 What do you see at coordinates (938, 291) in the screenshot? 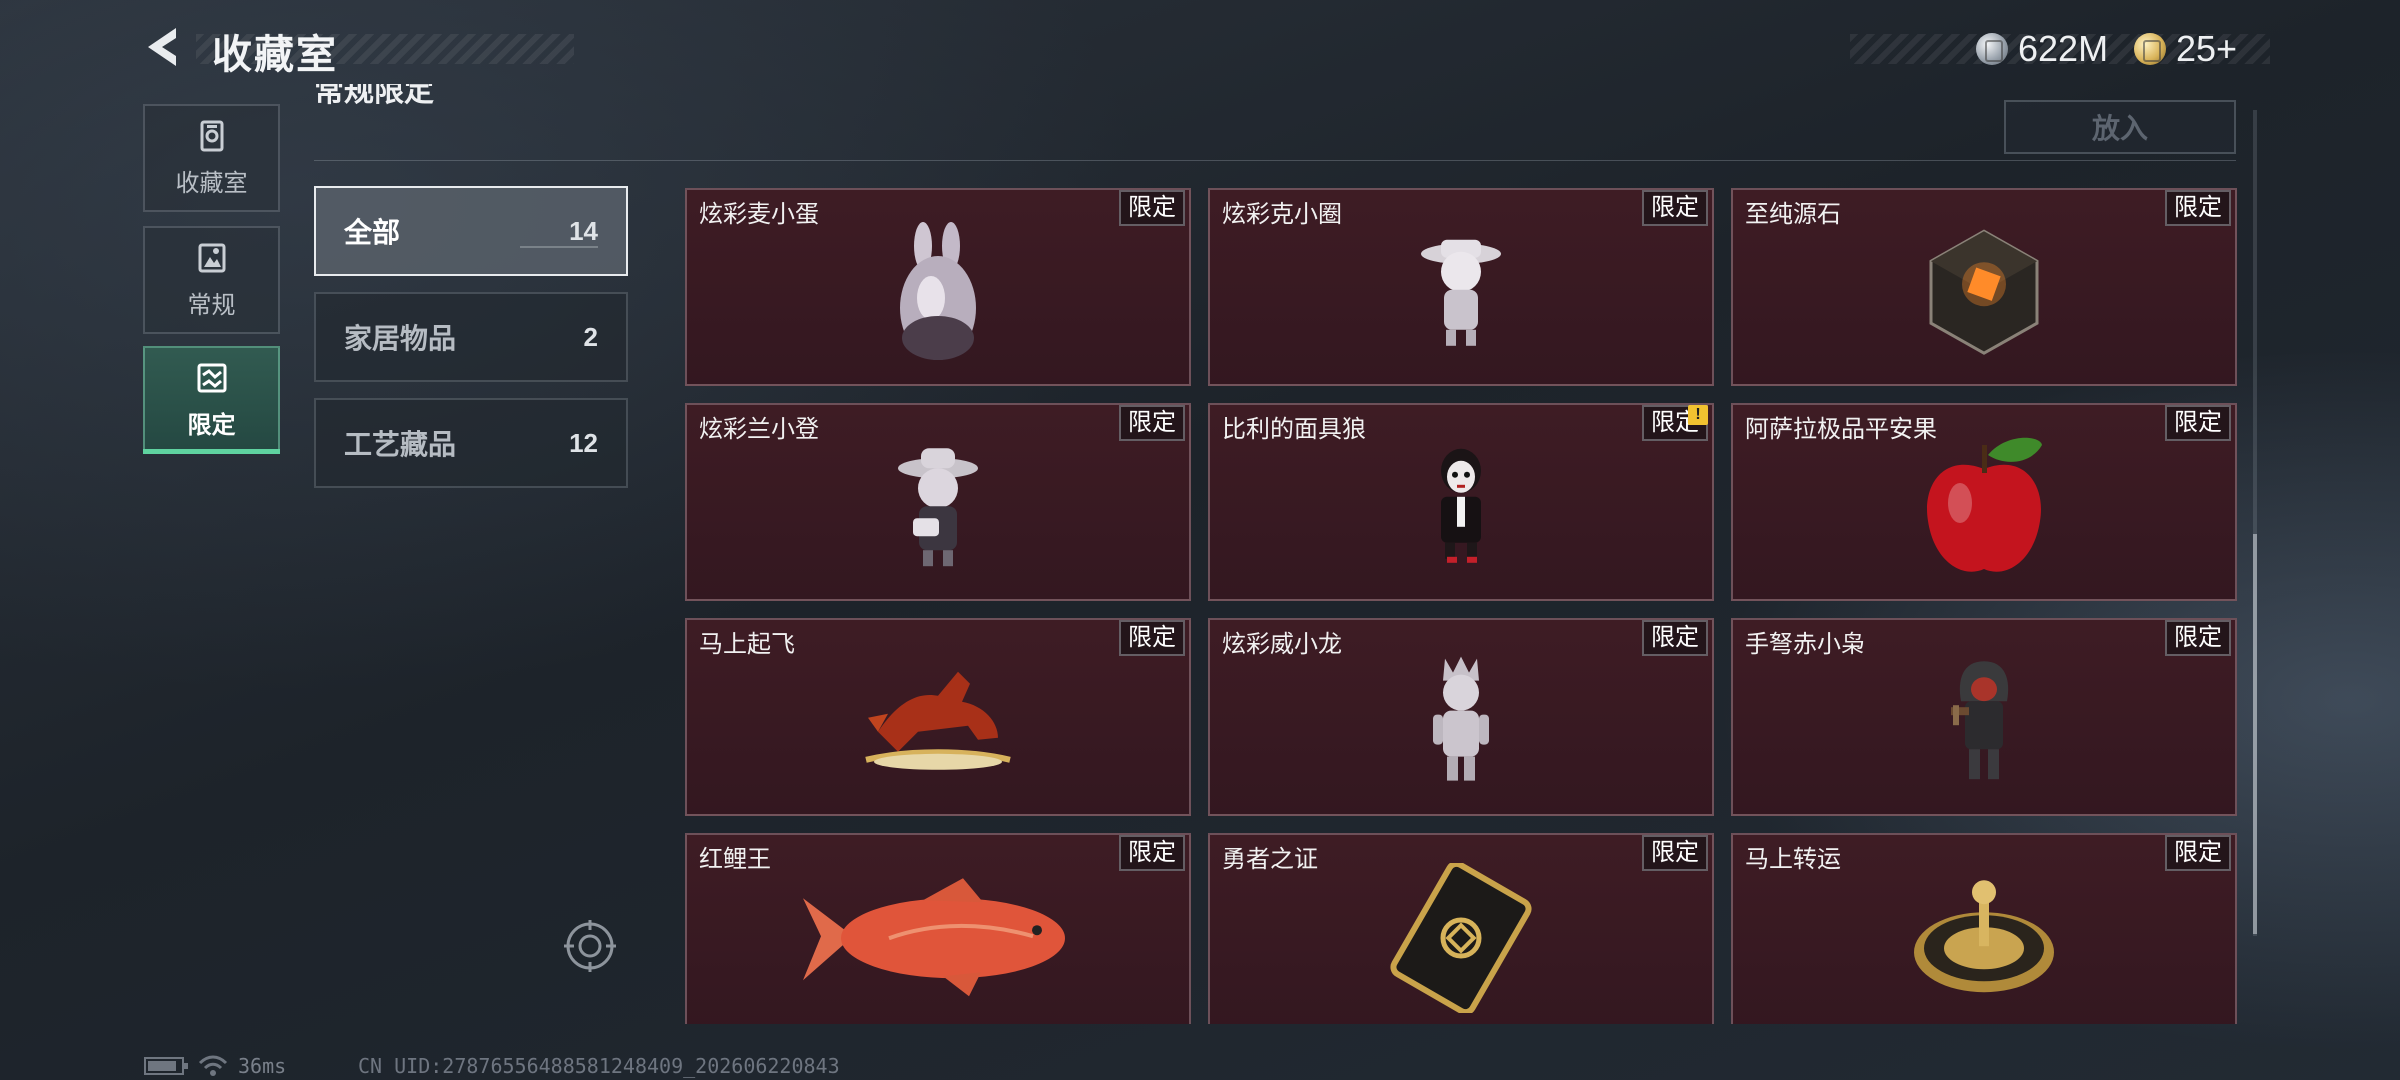
I see `bunny-egg-figure-icon` at bounding box center [938, 291].